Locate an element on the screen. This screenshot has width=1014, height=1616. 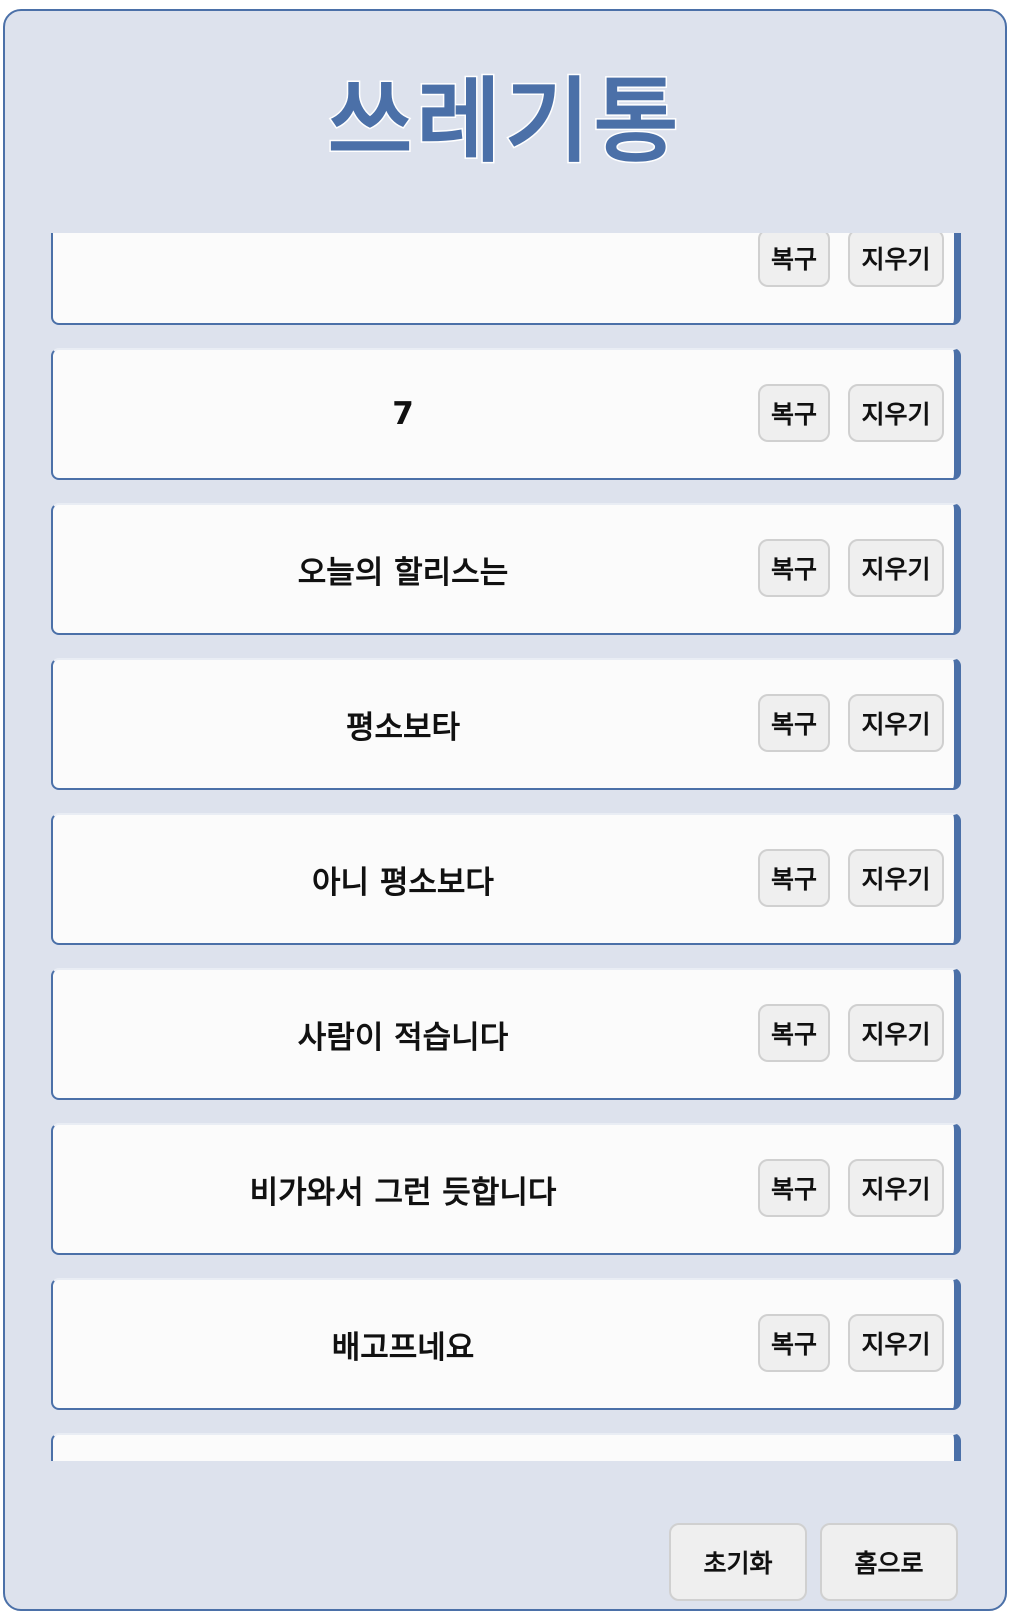
trash-item: 평소보타 복구 지우기 is located at coordinates (506, 724).